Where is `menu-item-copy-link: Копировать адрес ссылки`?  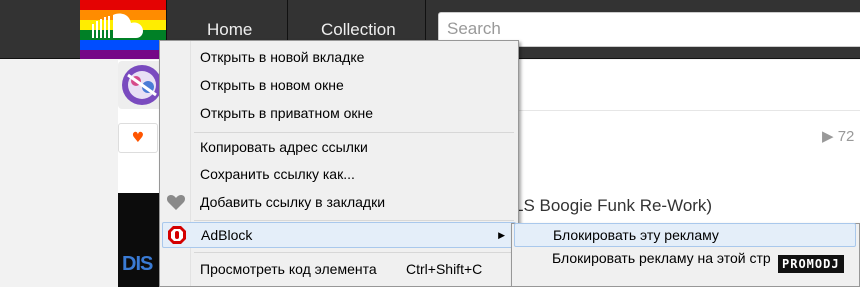 menu-item-copy-link: Копировать адрес ссылки is located at coordinates (339, 147).